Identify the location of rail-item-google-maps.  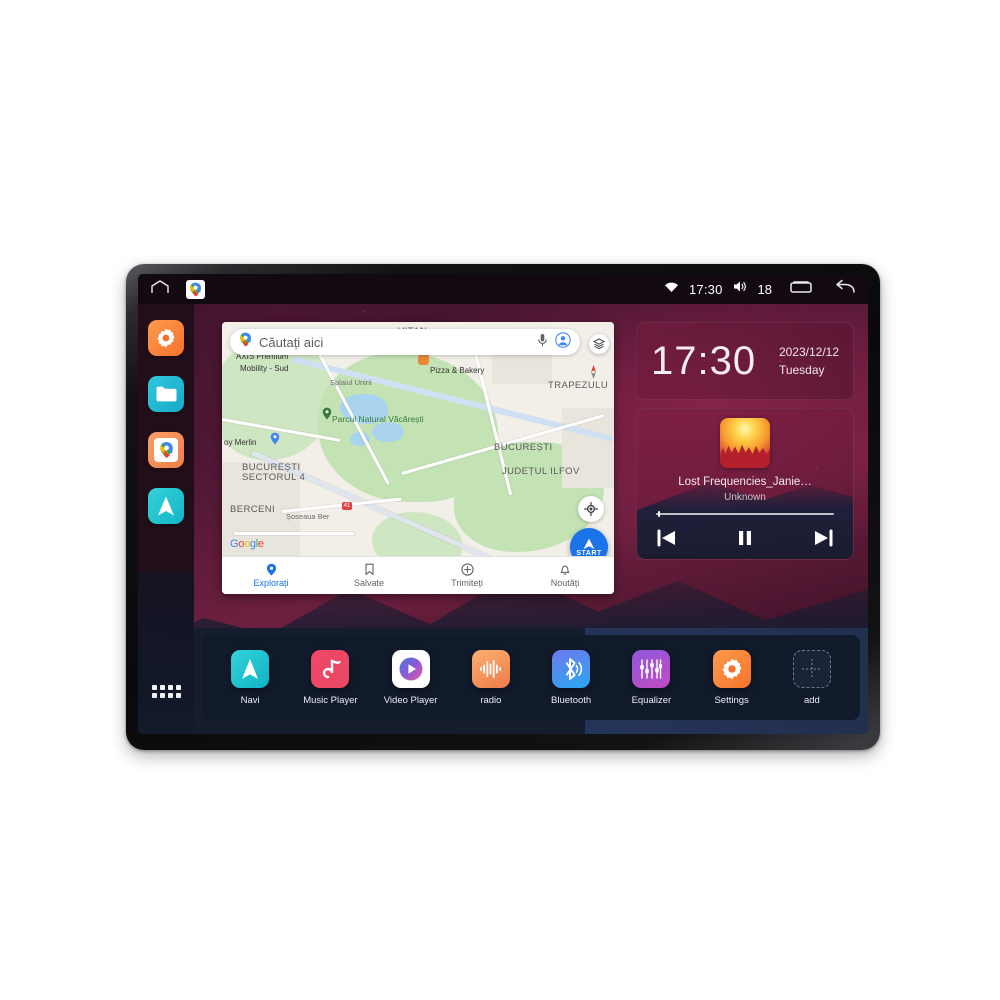
(166, 450).